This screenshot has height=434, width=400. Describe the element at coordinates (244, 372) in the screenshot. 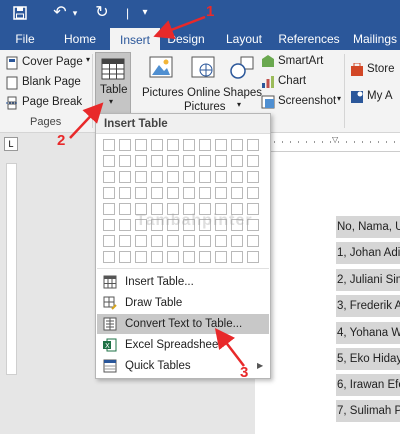

I see `annotation-number-3: 3` at that location.